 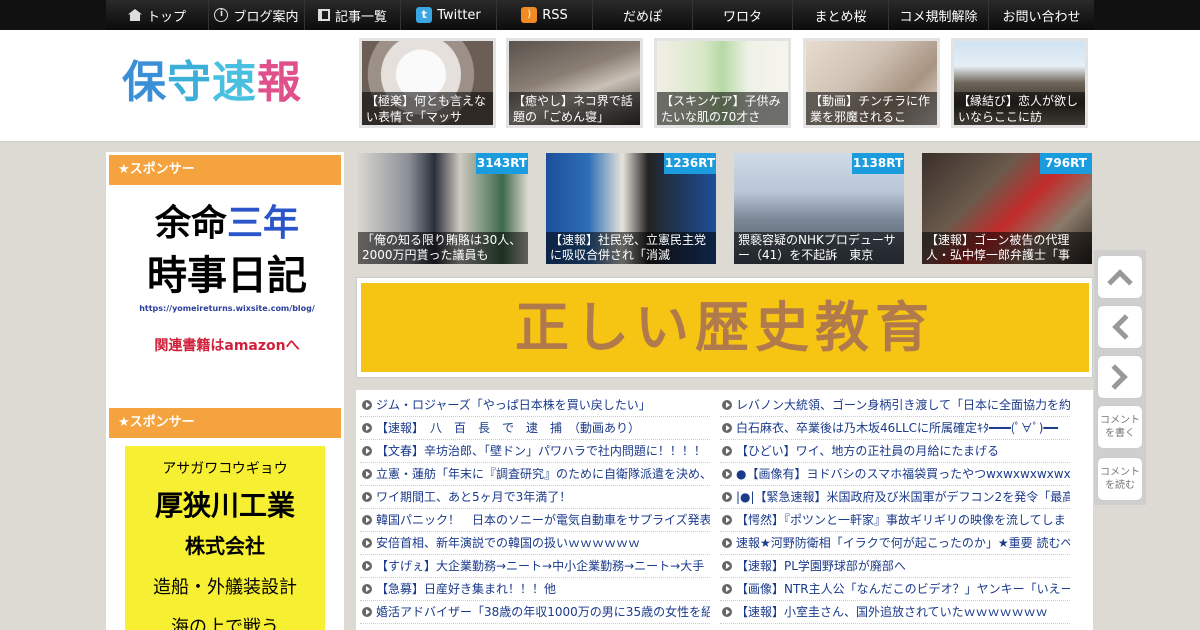 What do you see at coordinates (234, 82) in the screenshot?
I see `logo-char: 速` at bounding box center [234, 82].